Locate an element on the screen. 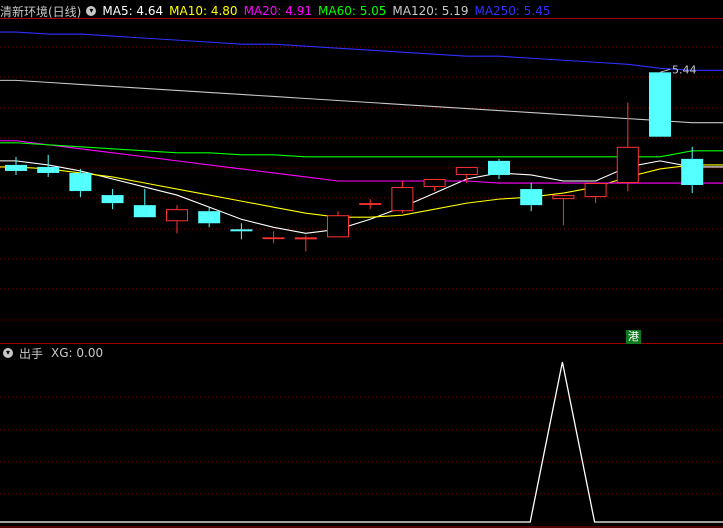 This screenshot has height=528, width=723. ma20-label: MA20: 4.91 is located at coordinates (277, 11).